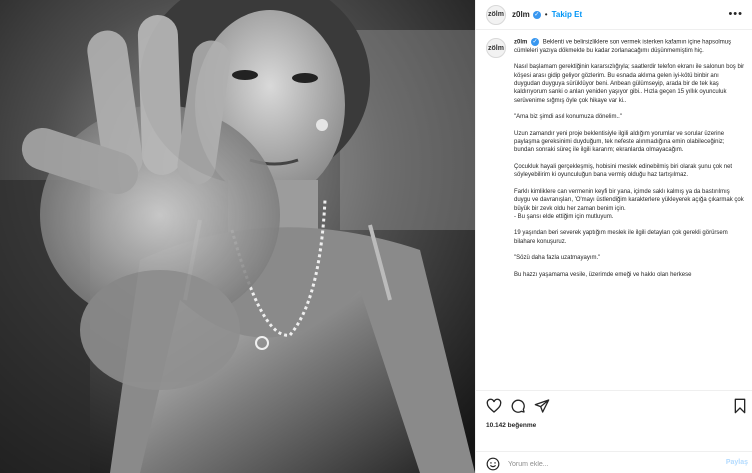 The image size is (752, 473). I want to click on caption-avatar: zölm, so click(496, 48).